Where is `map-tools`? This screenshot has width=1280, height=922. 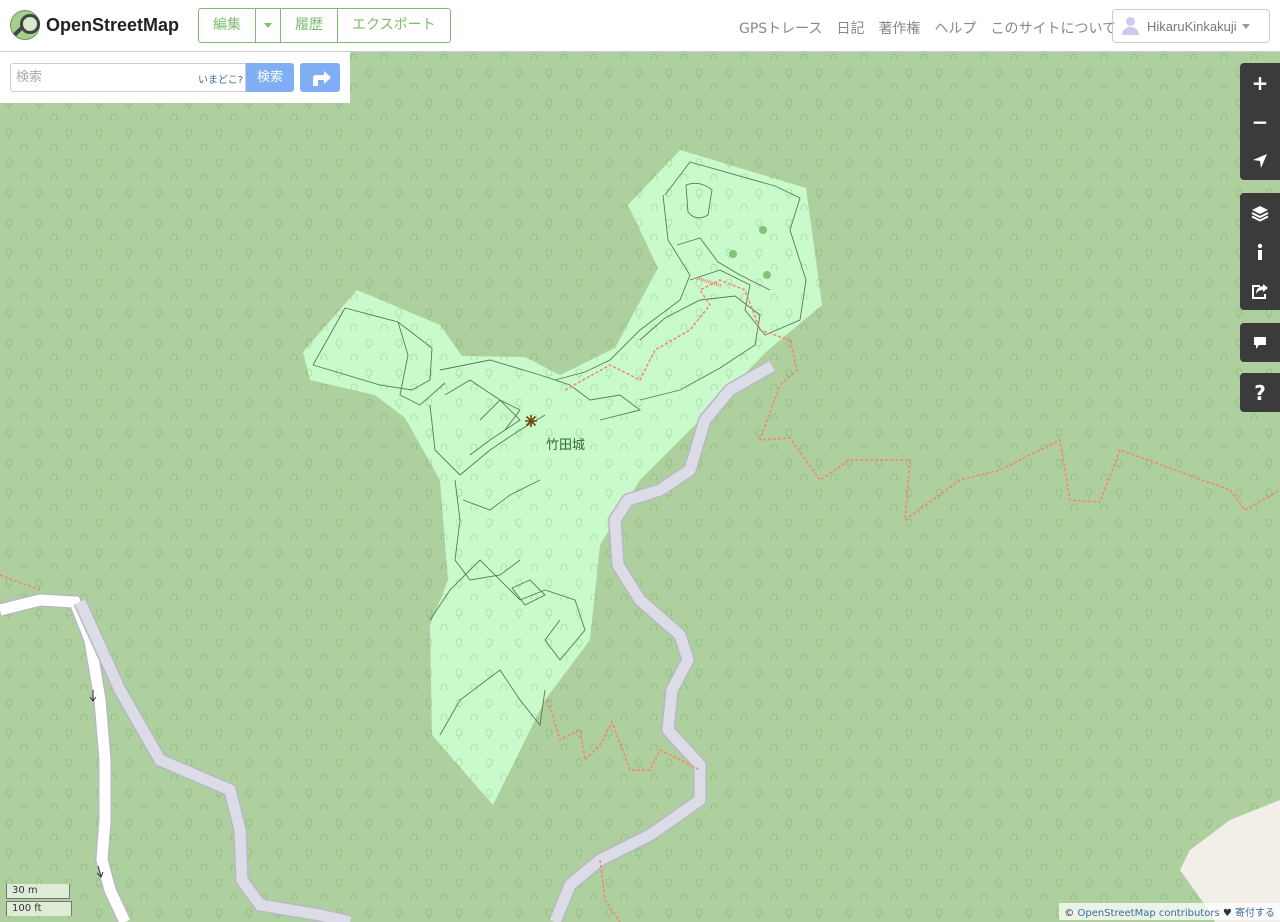
map-tools is located at coordinates (1260, 251).